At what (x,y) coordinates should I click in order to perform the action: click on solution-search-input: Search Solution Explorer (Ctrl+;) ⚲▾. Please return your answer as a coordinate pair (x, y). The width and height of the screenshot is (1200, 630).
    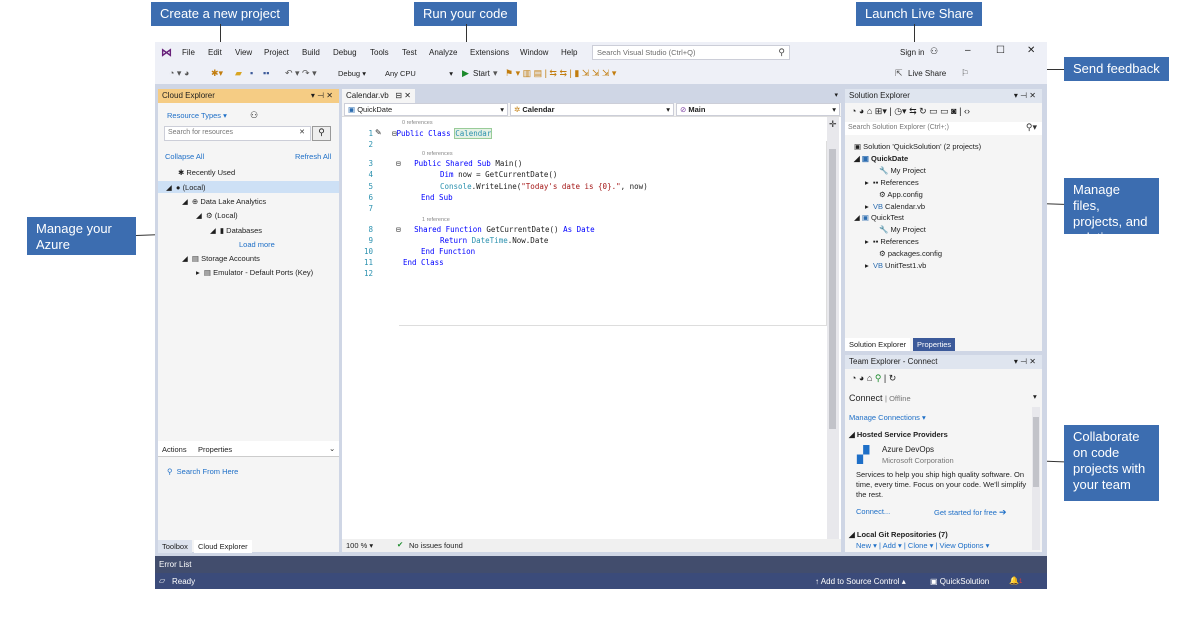
    Looking at the image, I should click on (943, 128).